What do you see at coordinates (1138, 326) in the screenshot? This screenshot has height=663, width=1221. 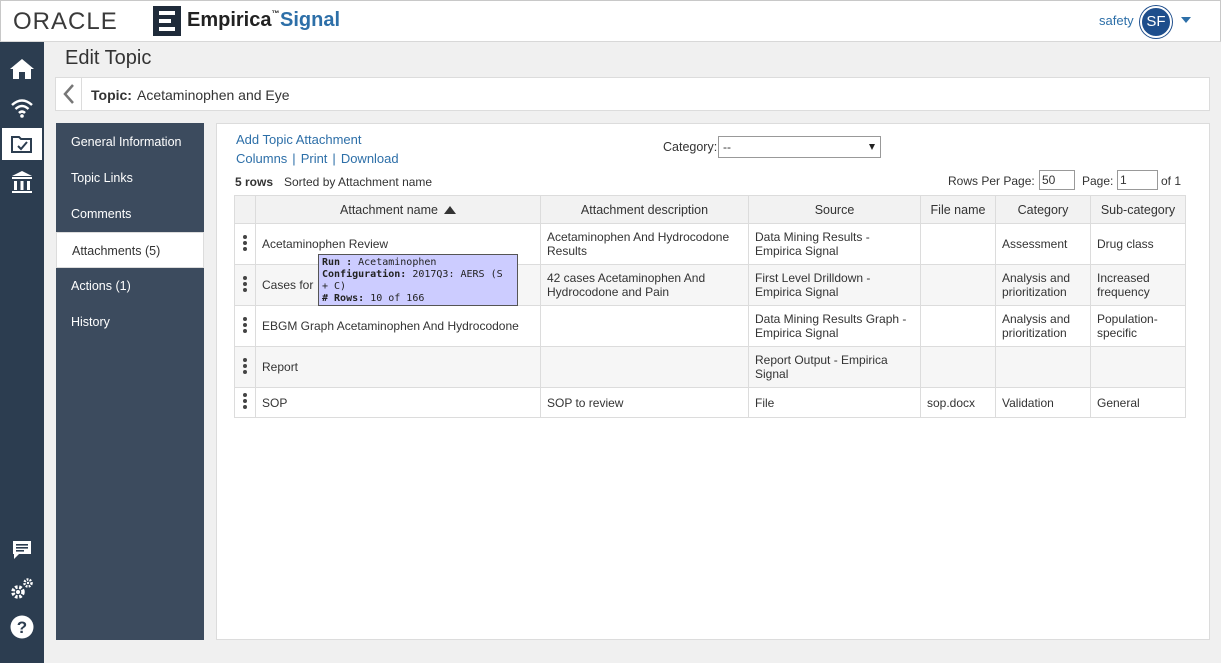 I see `cell-sub-category: Population-specific` at bounding box center [1138, 326].